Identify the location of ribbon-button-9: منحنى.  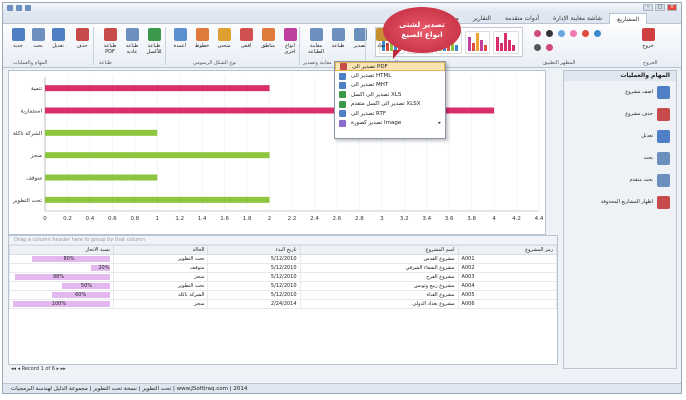
(224, 38).